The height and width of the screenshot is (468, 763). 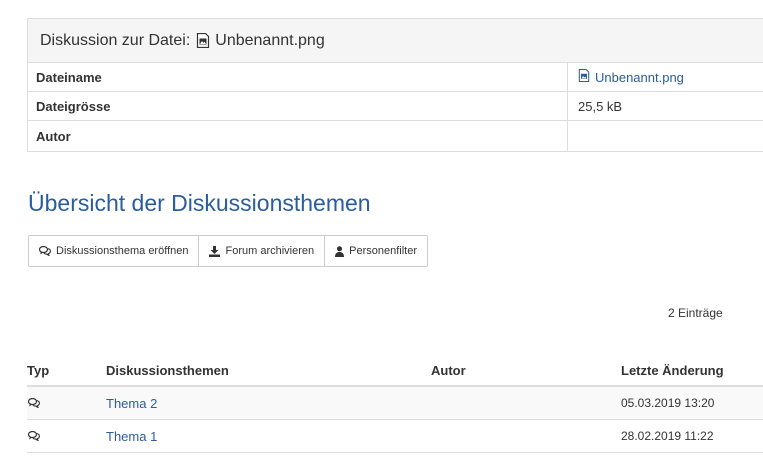 I want to click on archive-forum-button: Forum archivieren, so click(x=262, y=251).